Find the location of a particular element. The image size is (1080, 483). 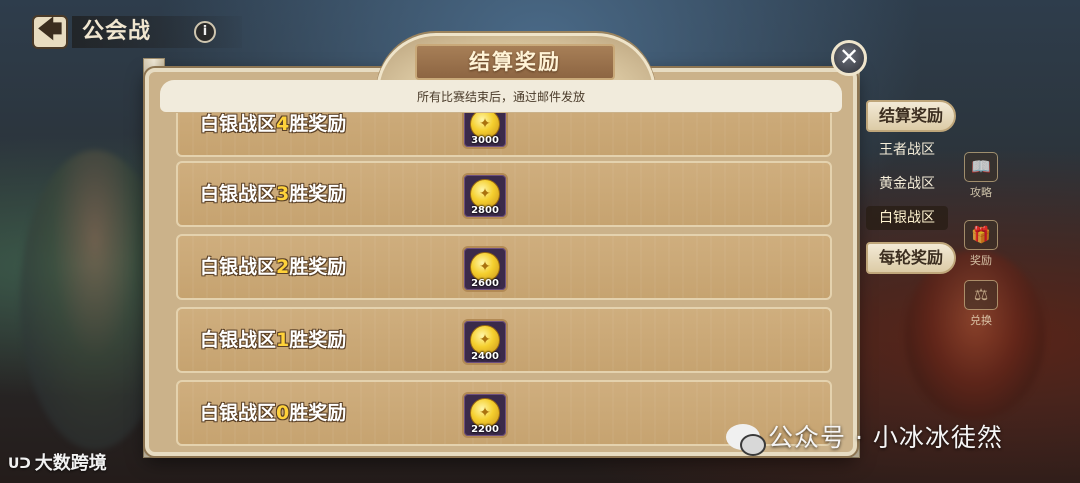

guide-label: 攻略 is located at coordinates (981, 192).